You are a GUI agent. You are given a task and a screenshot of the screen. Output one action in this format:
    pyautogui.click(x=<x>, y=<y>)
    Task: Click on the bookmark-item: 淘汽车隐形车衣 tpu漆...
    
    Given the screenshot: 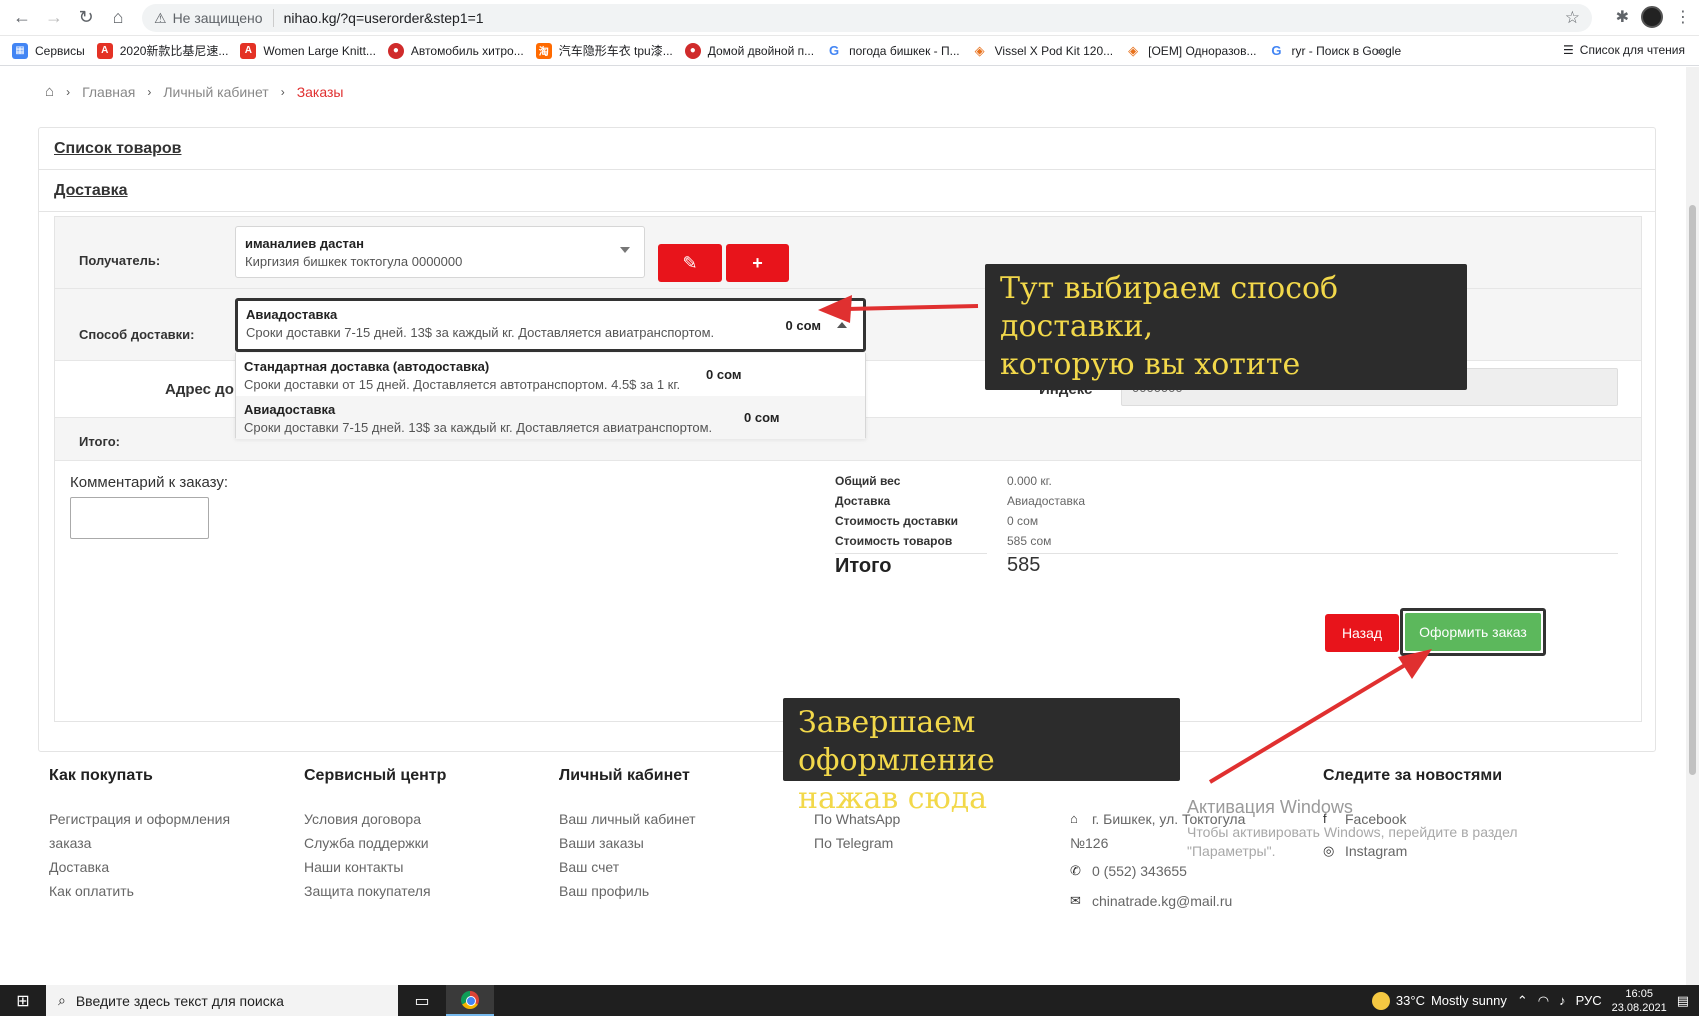 What is the action you would take?
    pyautogui.click(x=604, y=50)
    